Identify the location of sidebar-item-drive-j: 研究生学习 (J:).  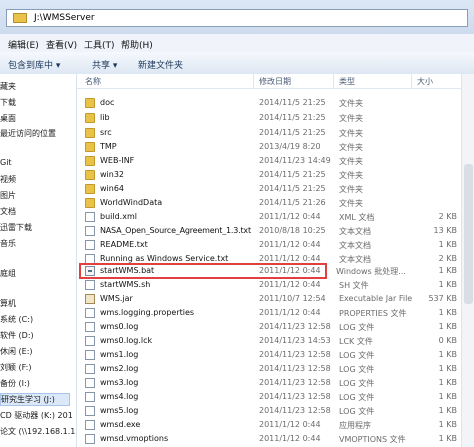
(35, 399).